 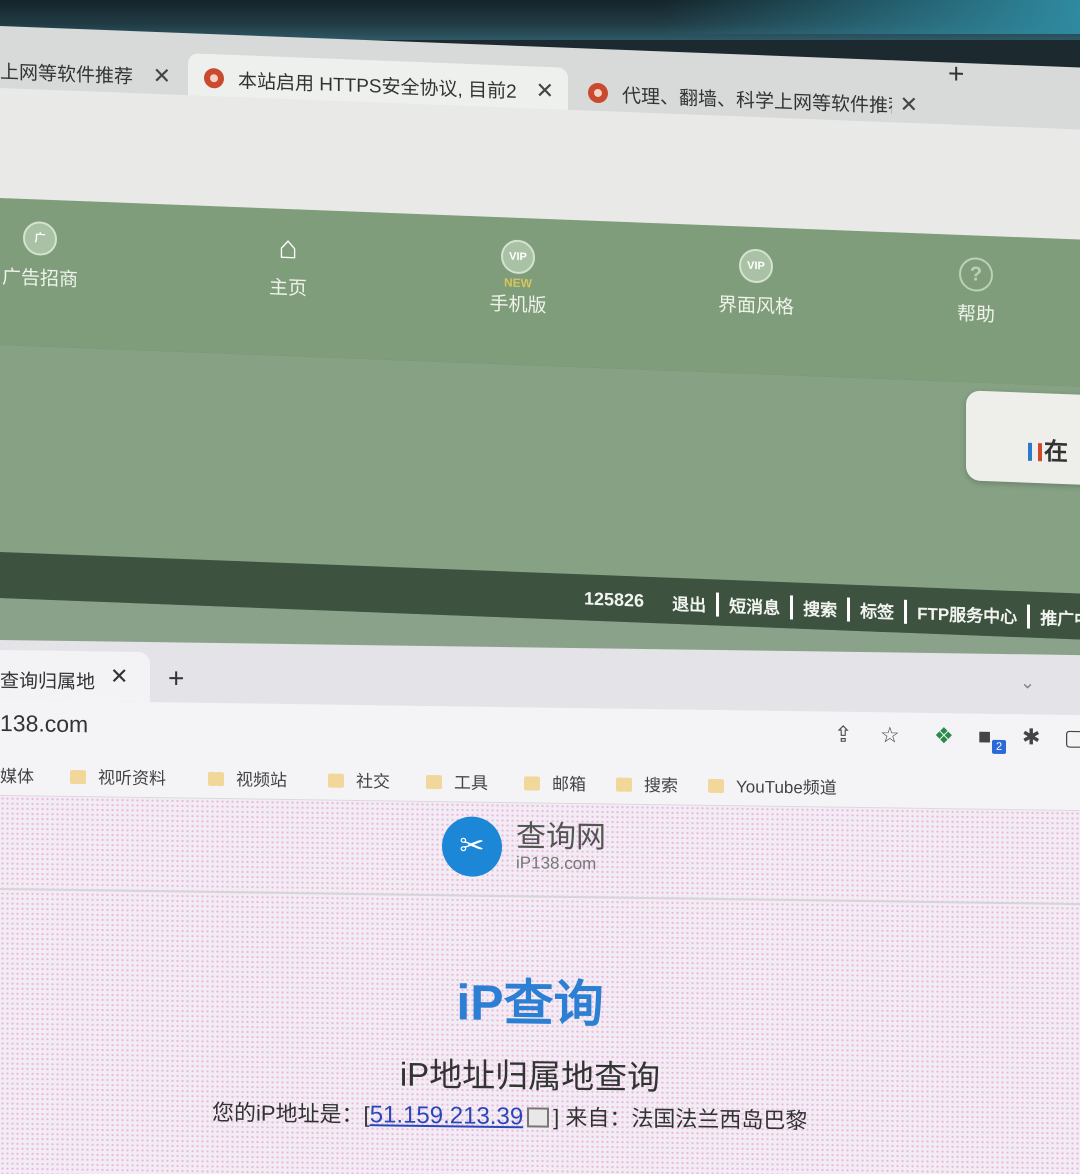 I want to click on puzzle-icon: ✱, so click(x=1031, y=737).